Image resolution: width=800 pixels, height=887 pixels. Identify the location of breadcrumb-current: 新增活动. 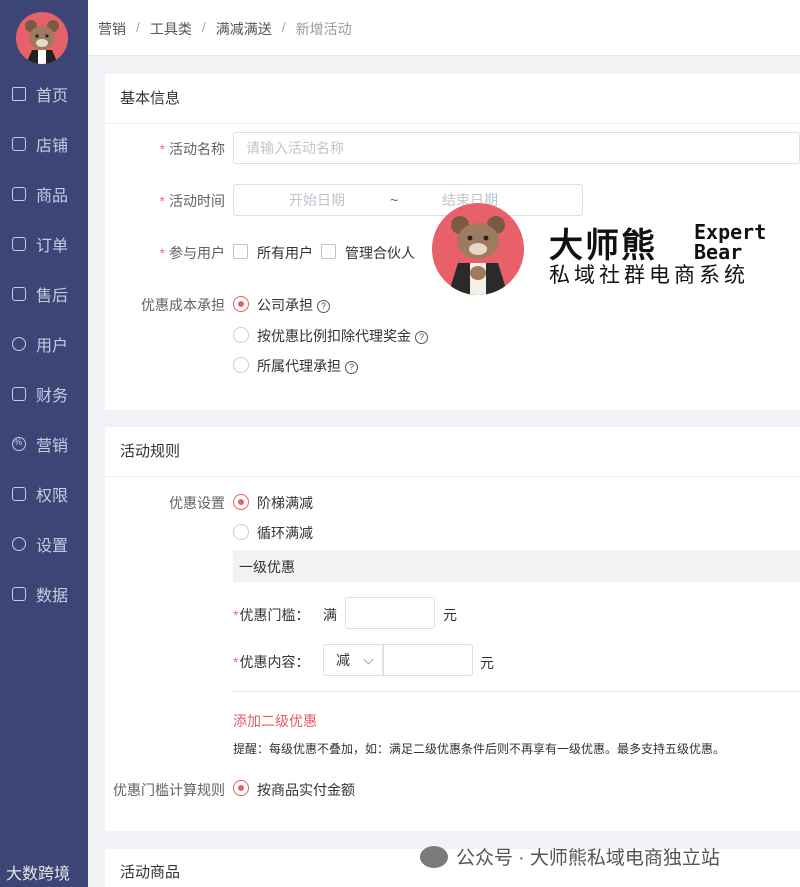
(323, 29).